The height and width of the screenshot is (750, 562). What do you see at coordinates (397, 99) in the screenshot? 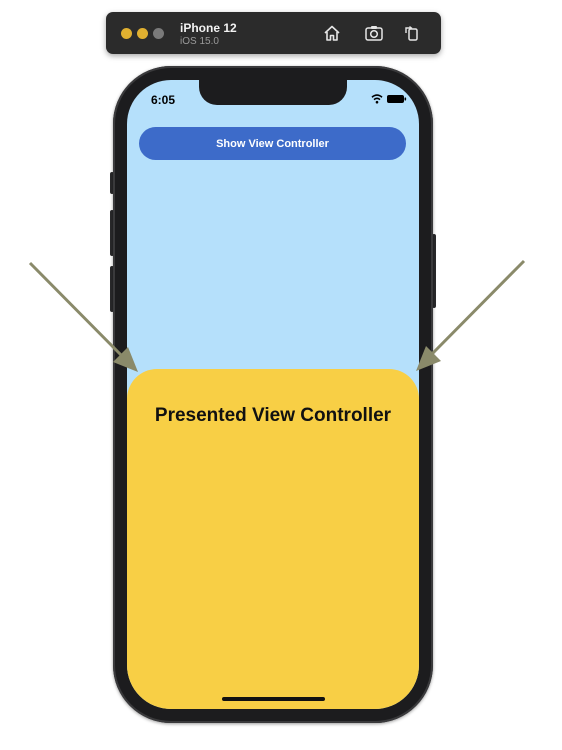
I see `battery-icon` at bounding box center [397, 99].